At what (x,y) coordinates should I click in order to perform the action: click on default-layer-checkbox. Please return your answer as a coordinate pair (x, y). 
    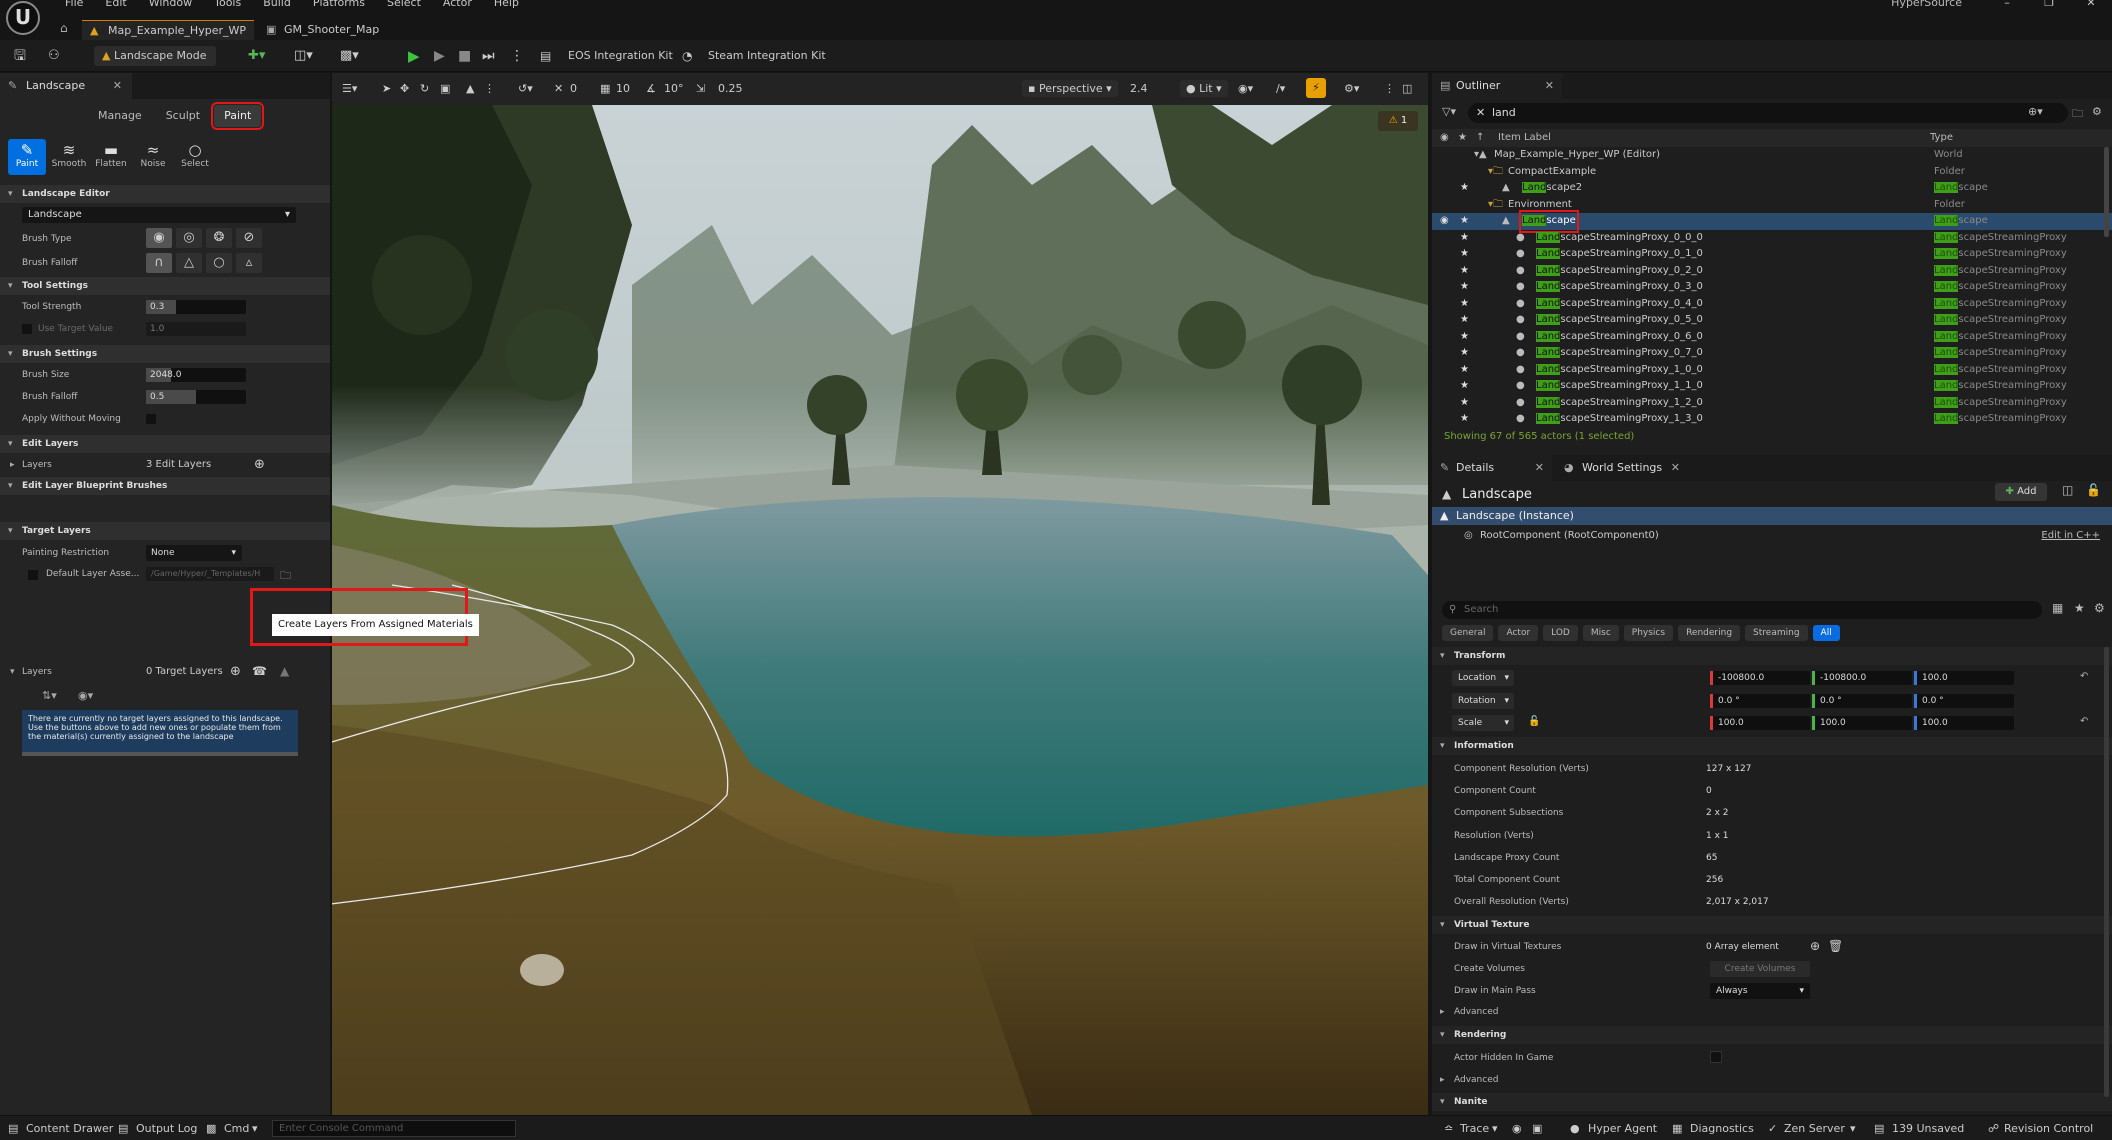
    Looking at the image, I should click on (33, 575).